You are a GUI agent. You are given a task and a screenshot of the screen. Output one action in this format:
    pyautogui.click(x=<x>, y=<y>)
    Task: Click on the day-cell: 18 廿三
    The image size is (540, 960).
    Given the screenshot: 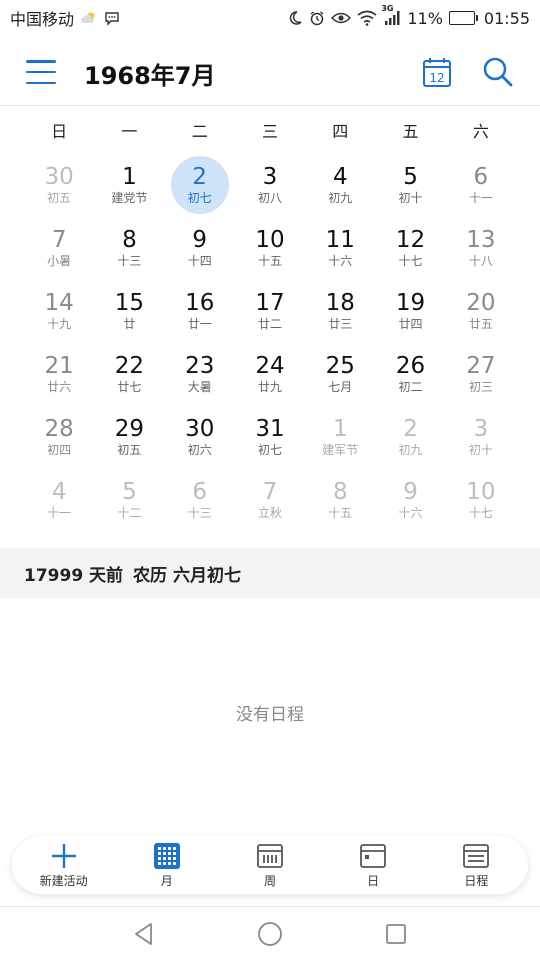 What is the action you would take?
    pyautogui.click(x=340, y=307)
    